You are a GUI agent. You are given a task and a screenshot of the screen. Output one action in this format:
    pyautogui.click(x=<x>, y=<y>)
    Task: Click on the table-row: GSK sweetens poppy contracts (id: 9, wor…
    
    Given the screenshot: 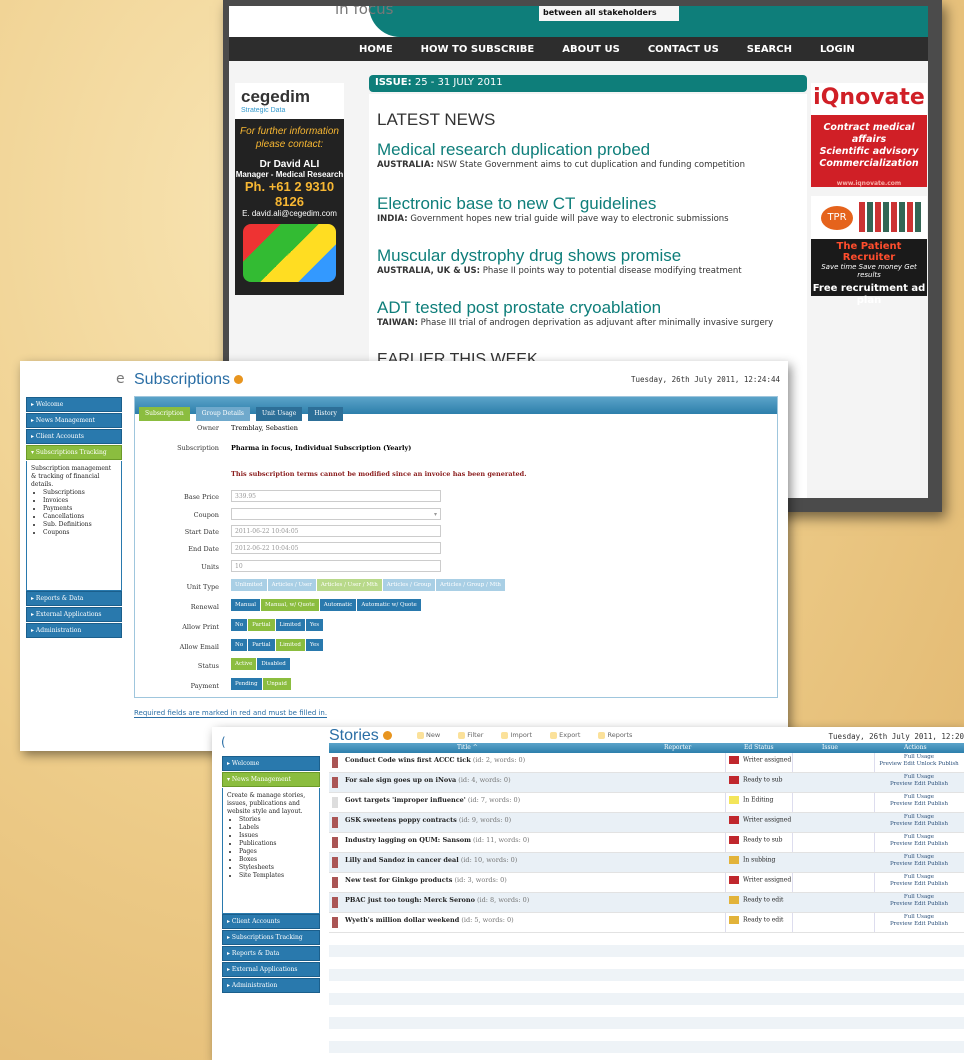 What is the action you would take?
    pyautogui.click(x=646, y=823)
    